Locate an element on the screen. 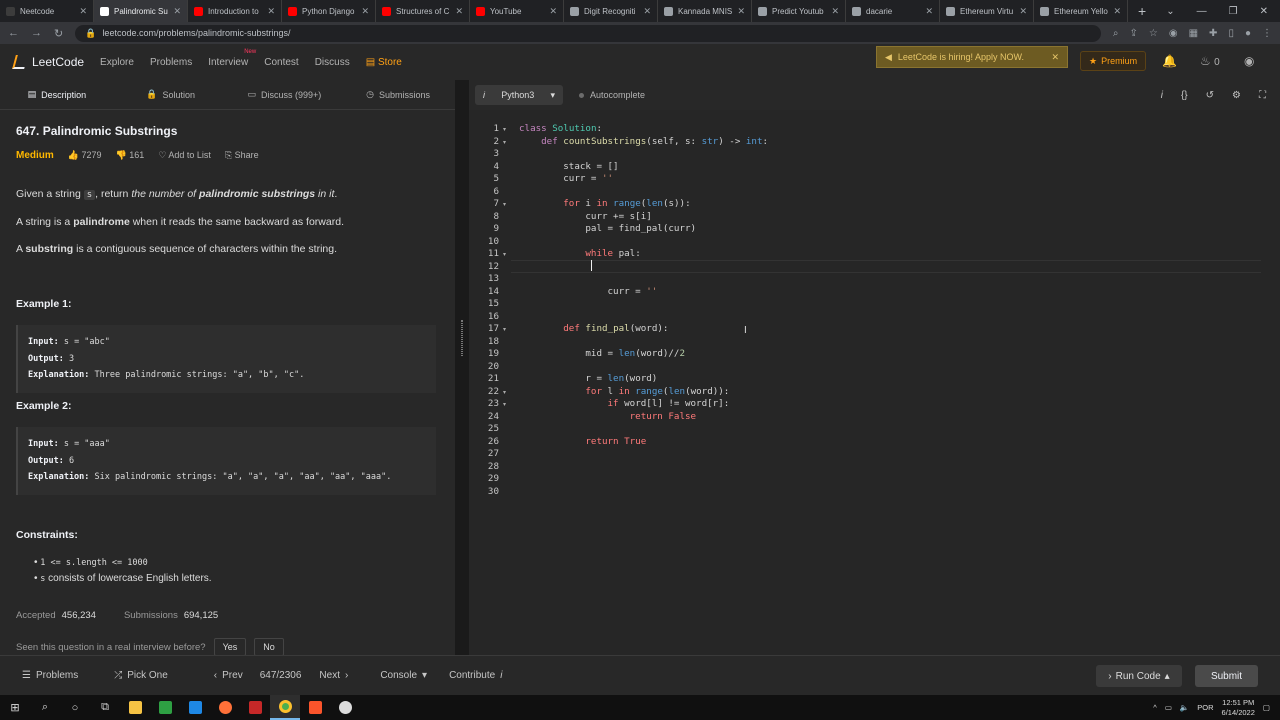 This screenshot has height=720, width=1280. browser-tab: Digit Recogniti ✕ is located at coordinates (611, 11).